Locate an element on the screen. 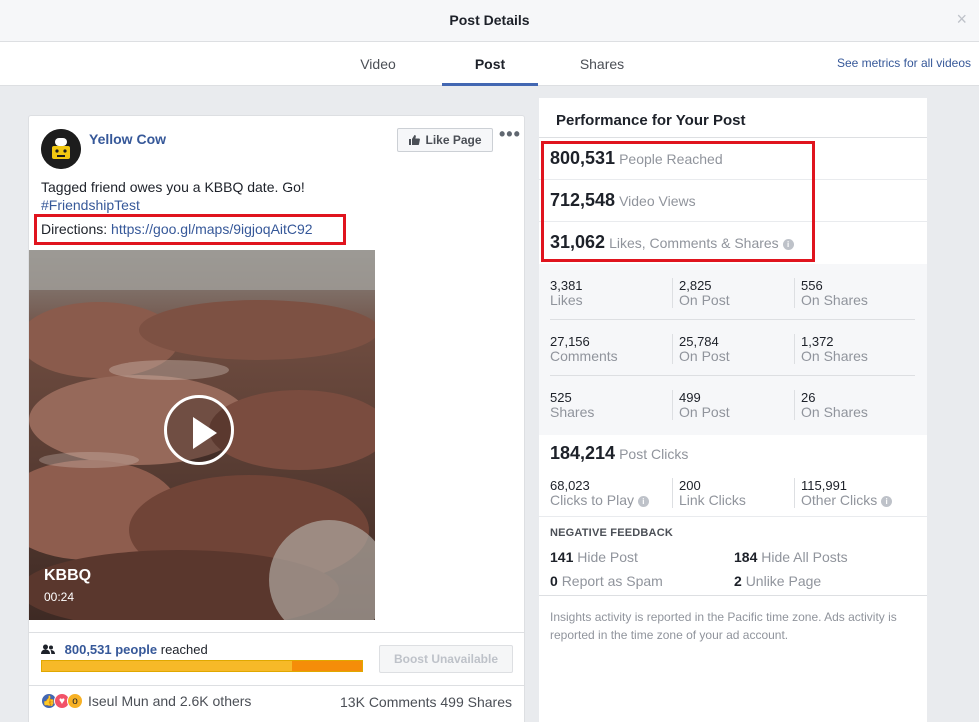  report-spam-stat: 0 Report as Spam is located at coordinates (606, 581).